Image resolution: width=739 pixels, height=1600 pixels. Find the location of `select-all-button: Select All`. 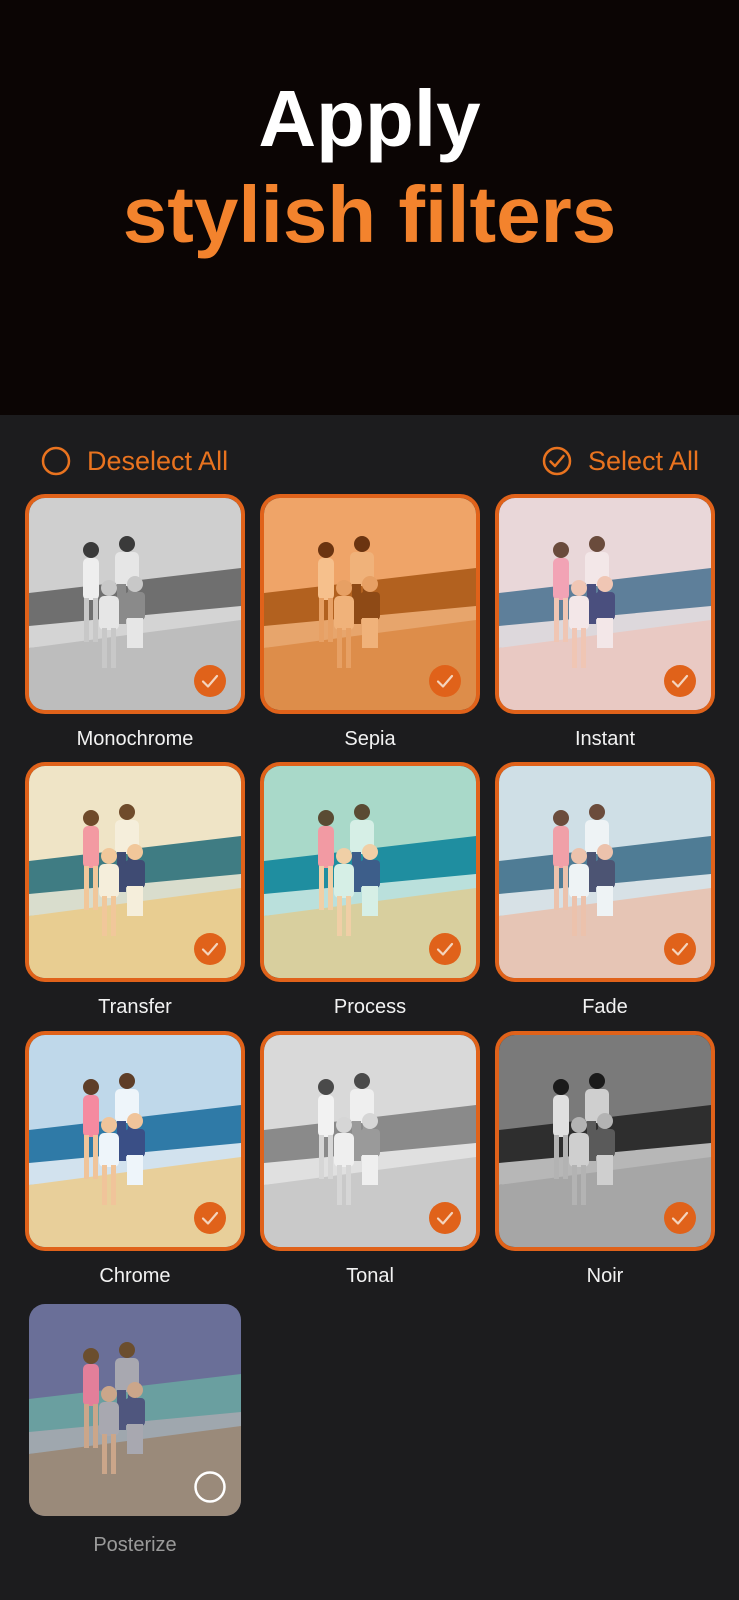

select-all-button: Select All is located at coordinates (620, 461).